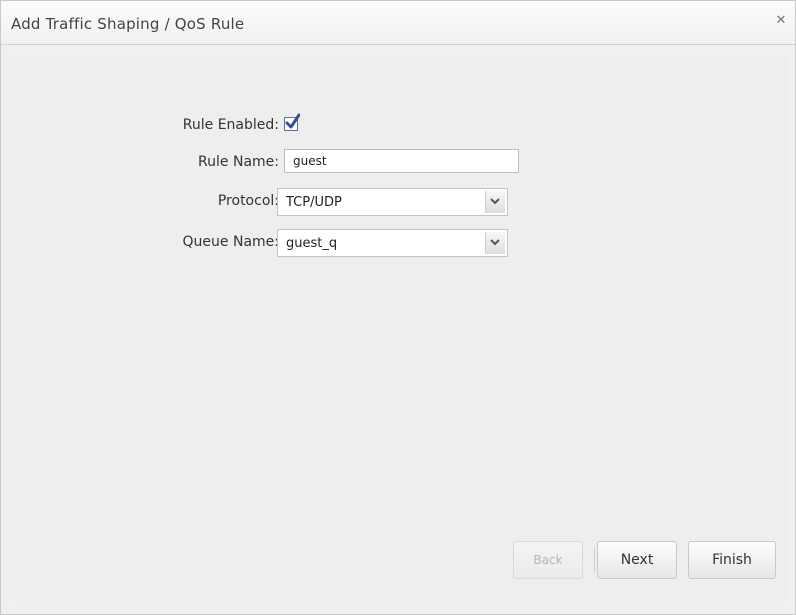  I want to click on protocol-row: Protocol: TCP/UDP, so click(309, 202).